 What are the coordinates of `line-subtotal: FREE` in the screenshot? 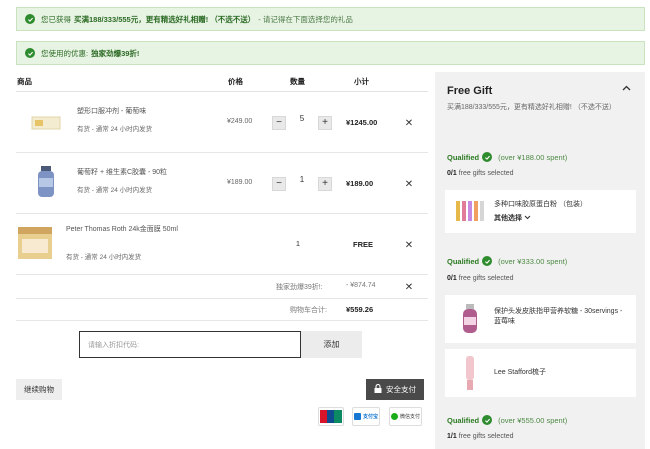 It's located at (363, 244).